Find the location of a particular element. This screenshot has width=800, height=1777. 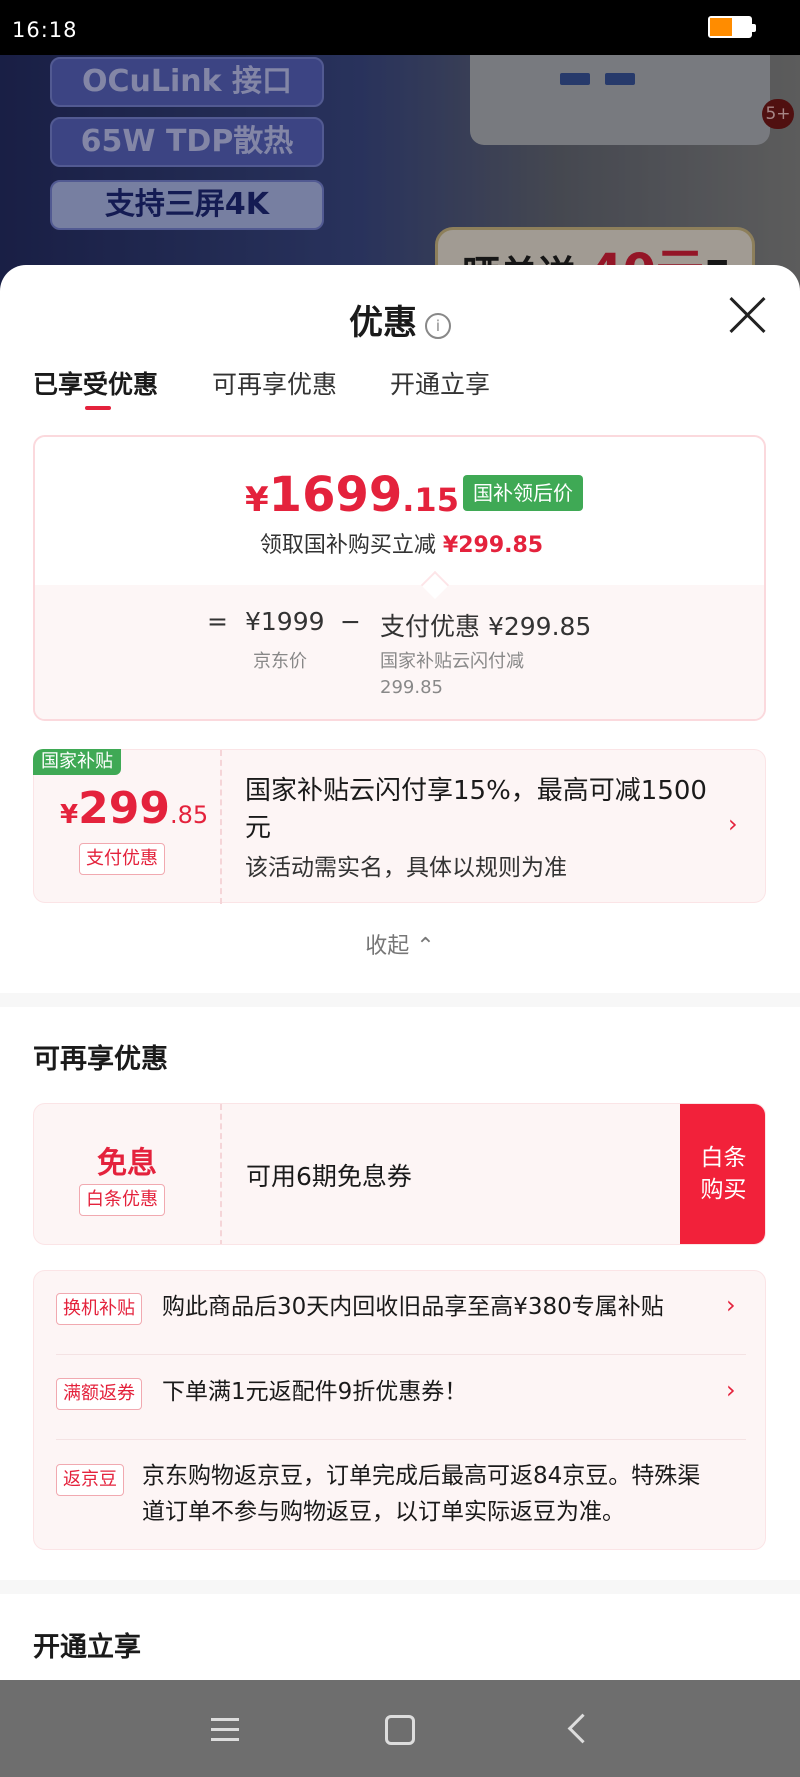

subsidy-type-tag: 支付优惠 is located at coordinates (122, 859).